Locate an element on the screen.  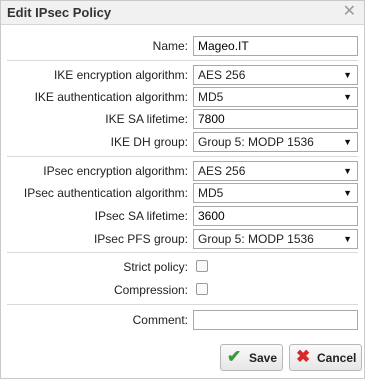
compression-label: Compression: is located at coordinates (150, 290).